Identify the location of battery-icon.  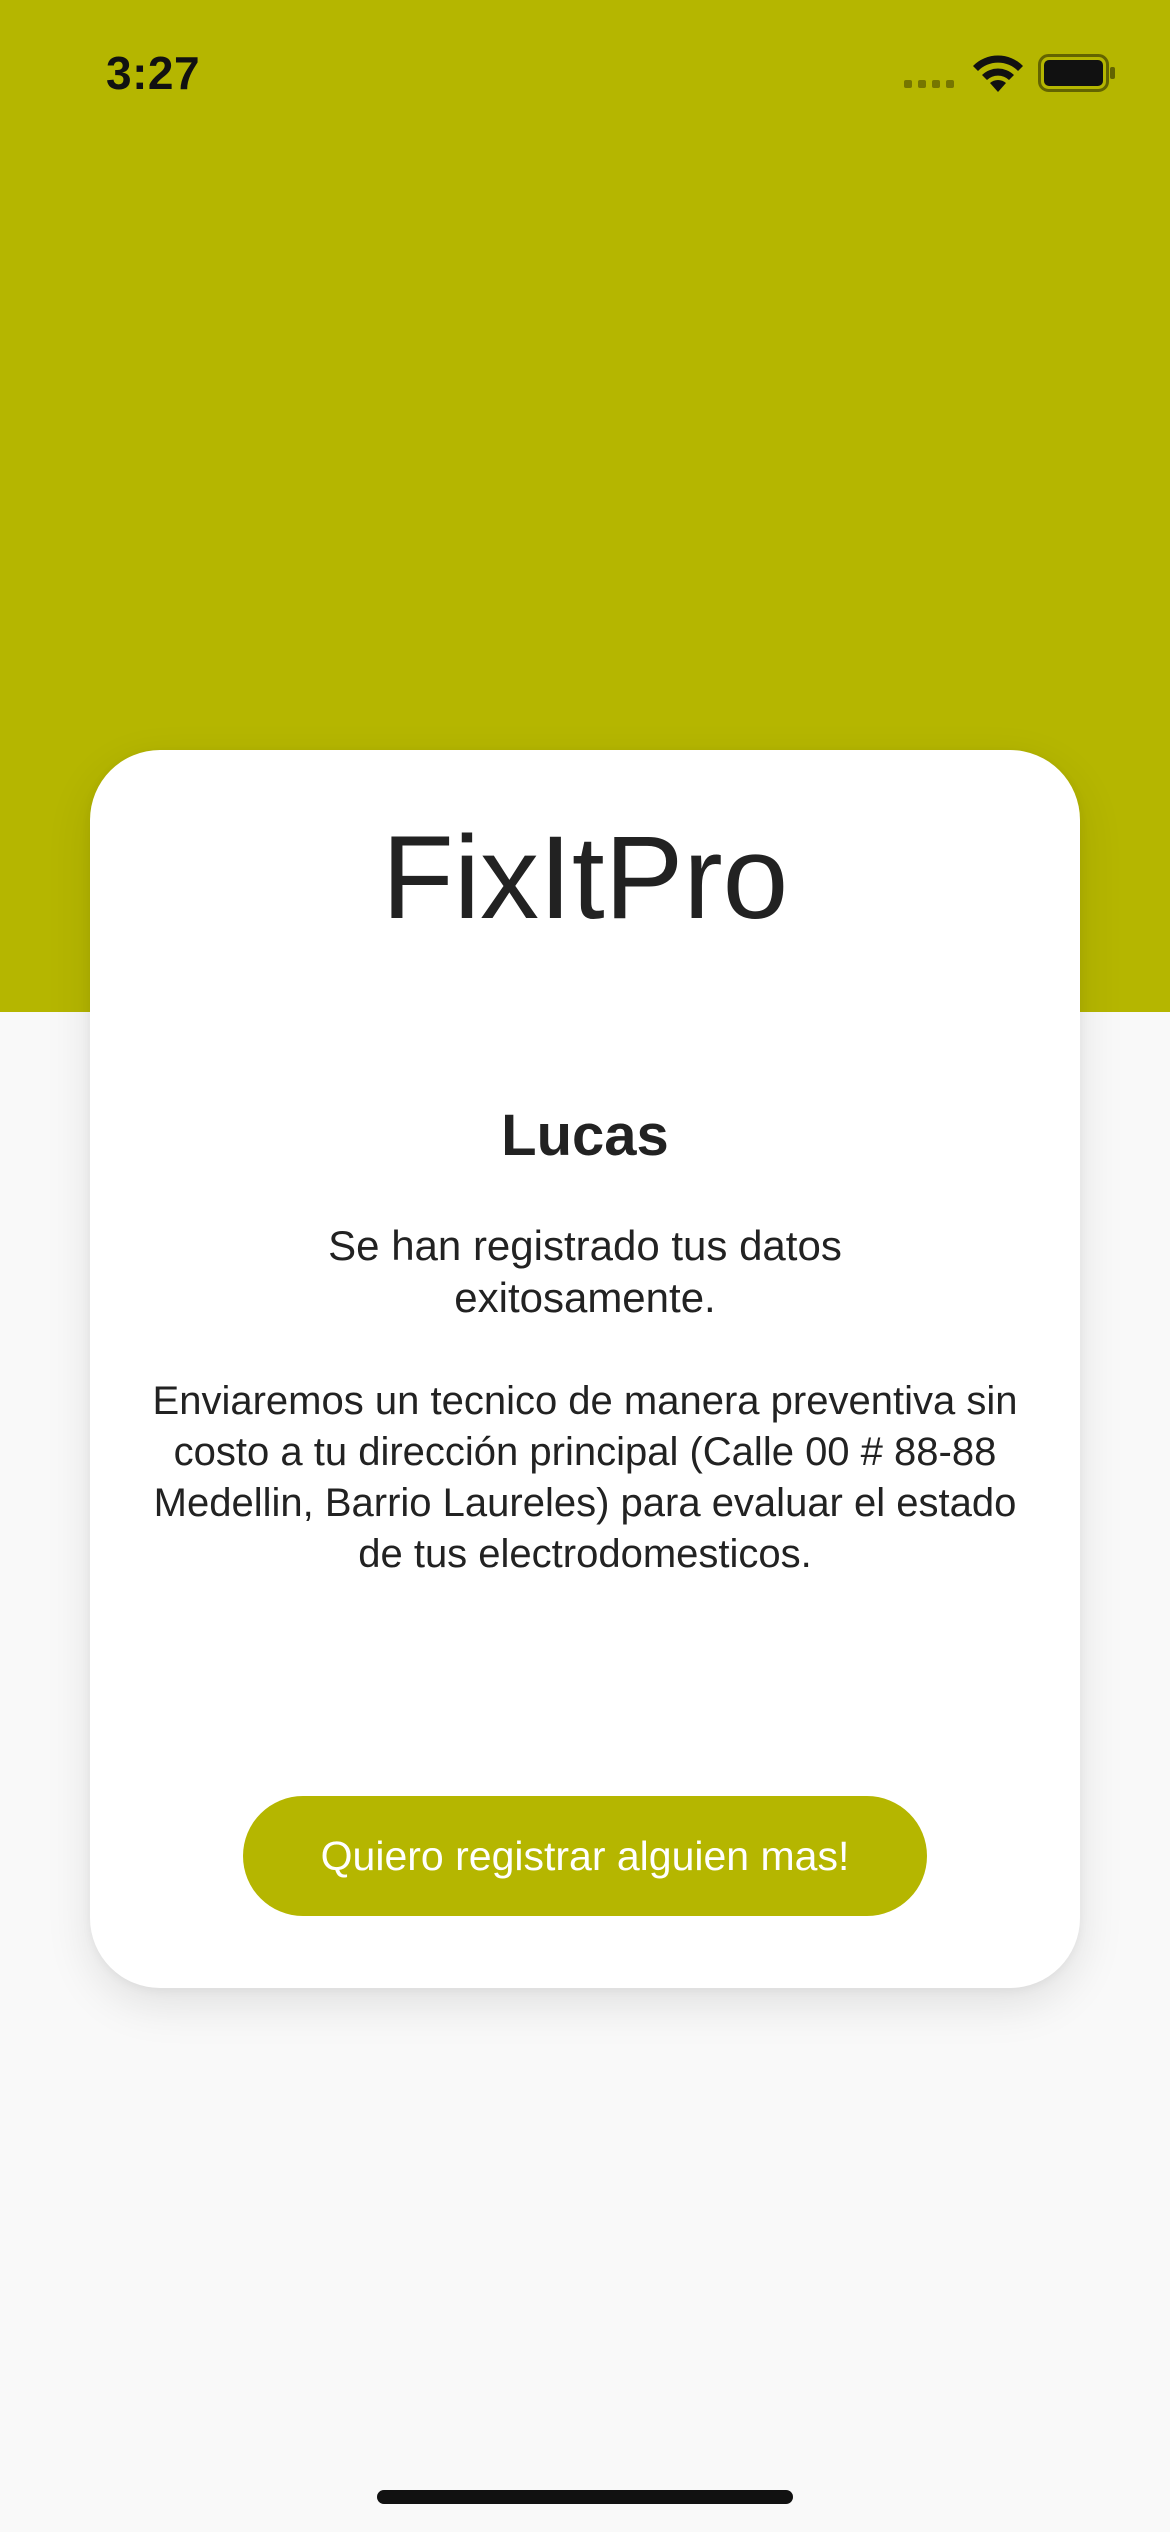
(1076, 73).